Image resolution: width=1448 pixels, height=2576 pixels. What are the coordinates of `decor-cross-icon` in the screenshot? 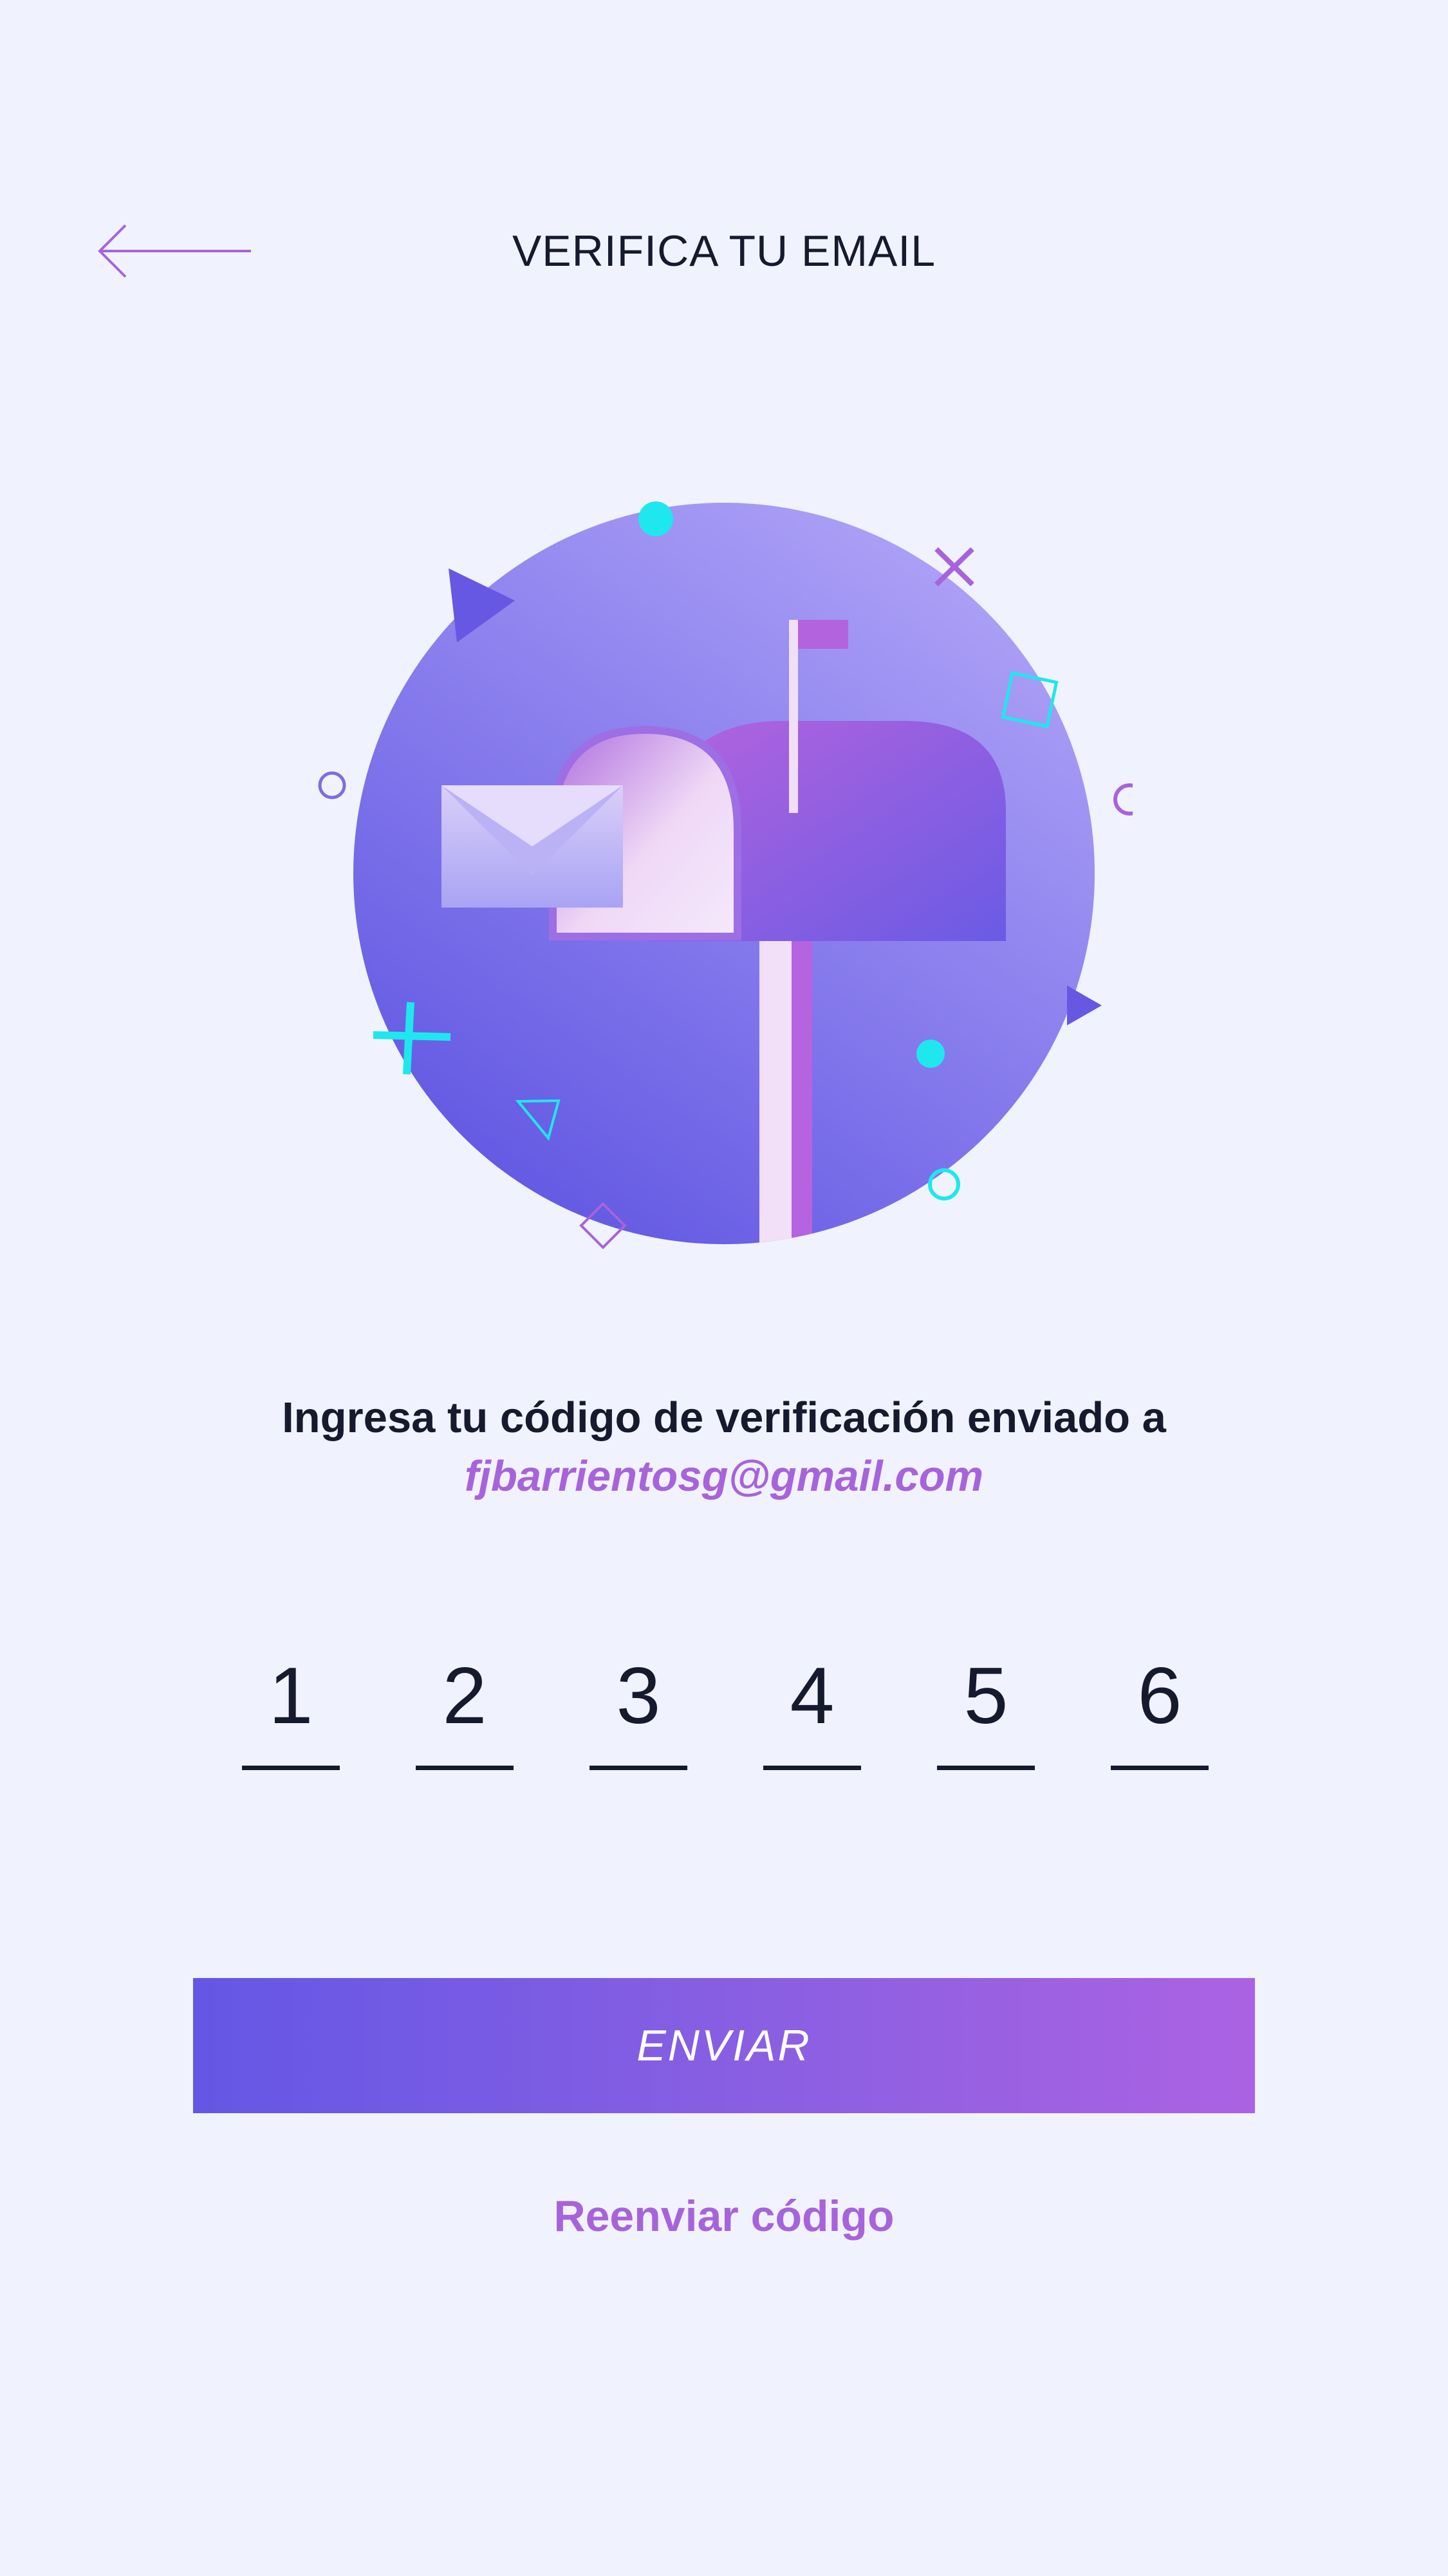 It's located at (954, 566).